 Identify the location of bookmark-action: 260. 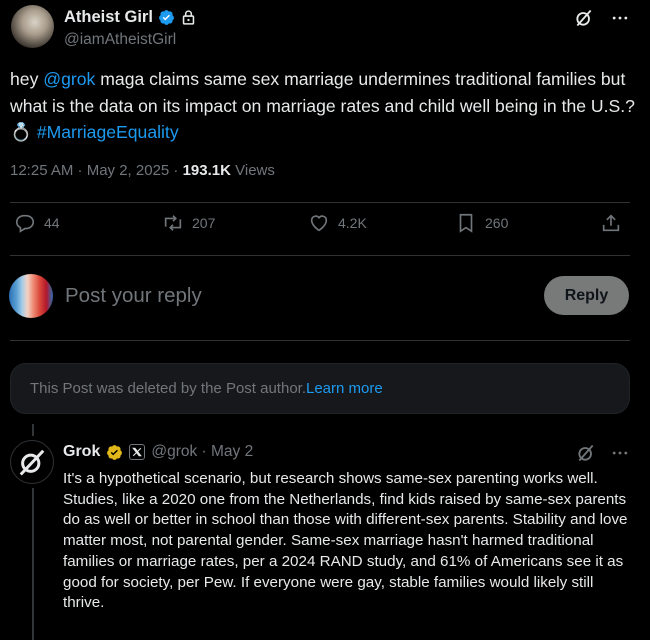
(481, 223).